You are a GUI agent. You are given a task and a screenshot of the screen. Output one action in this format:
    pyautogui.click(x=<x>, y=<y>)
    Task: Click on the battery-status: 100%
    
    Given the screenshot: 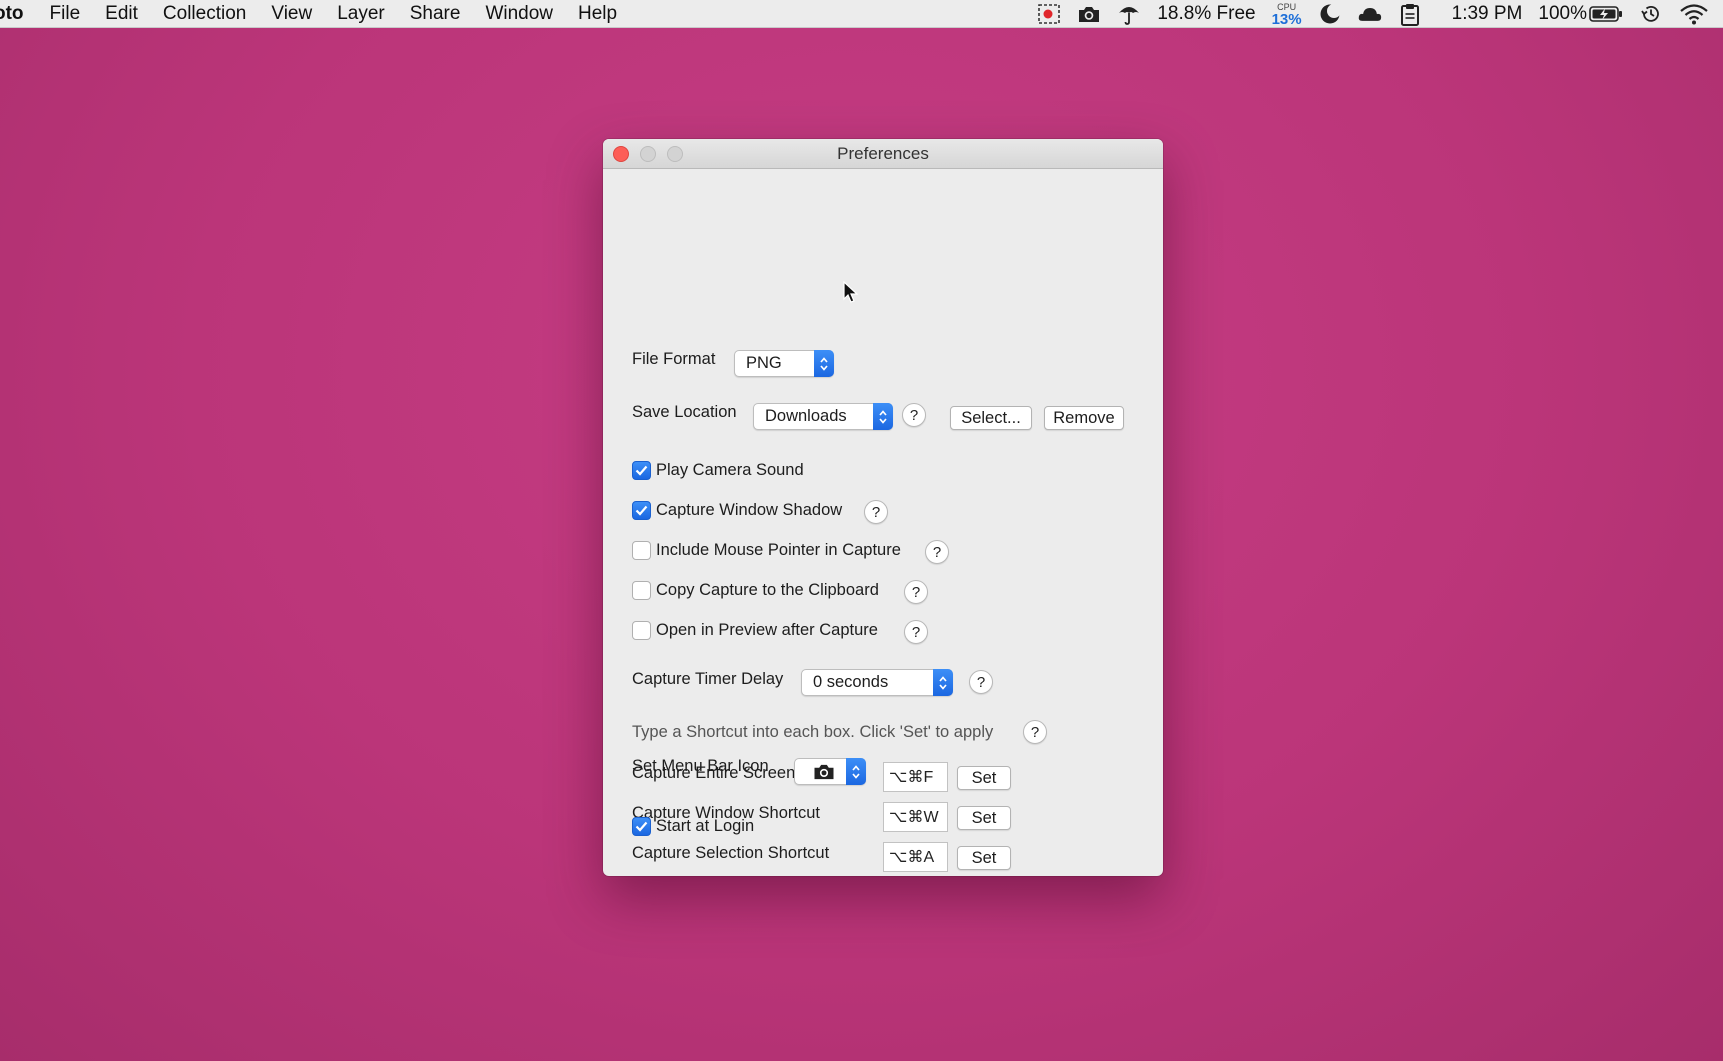 What is the action you would take?
    pyautogui.click(x=1580, y=14)
    